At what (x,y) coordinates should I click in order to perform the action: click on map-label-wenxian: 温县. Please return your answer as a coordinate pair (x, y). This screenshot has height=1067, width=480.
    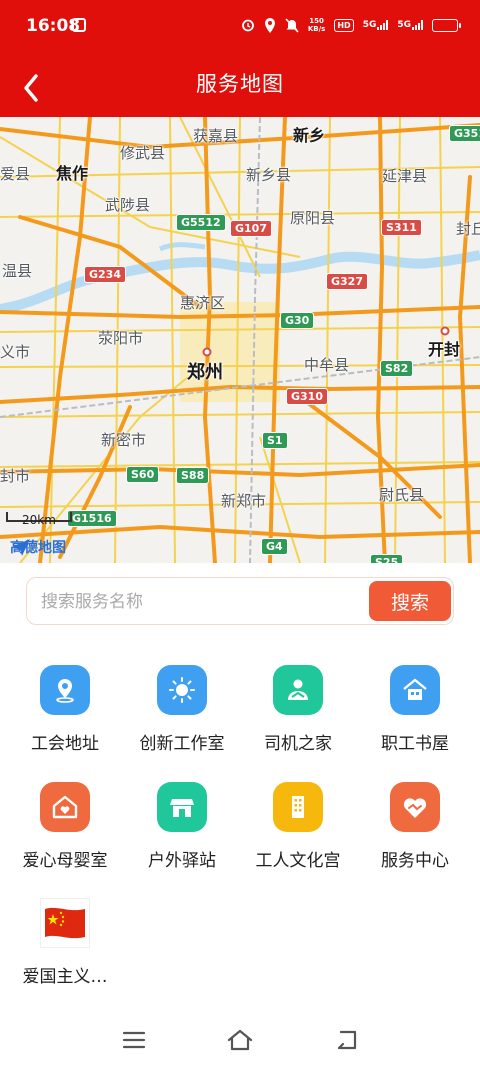
    Looking at the image, I should click on (17, 271).